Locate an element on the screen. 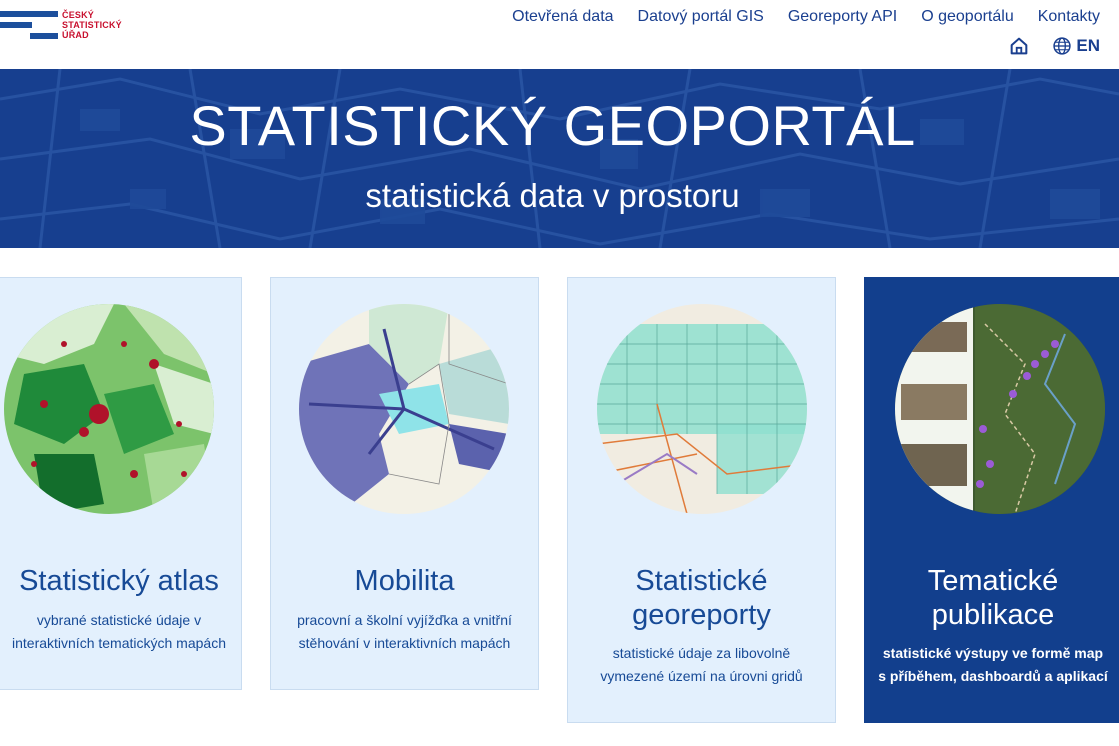  globe-icon is located at coordinates (1062, 46).